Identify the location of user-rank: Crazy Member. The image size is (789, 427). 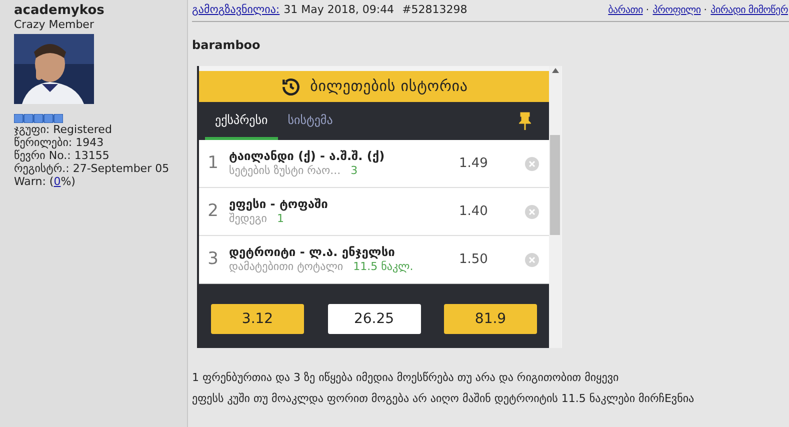
(54, 25).